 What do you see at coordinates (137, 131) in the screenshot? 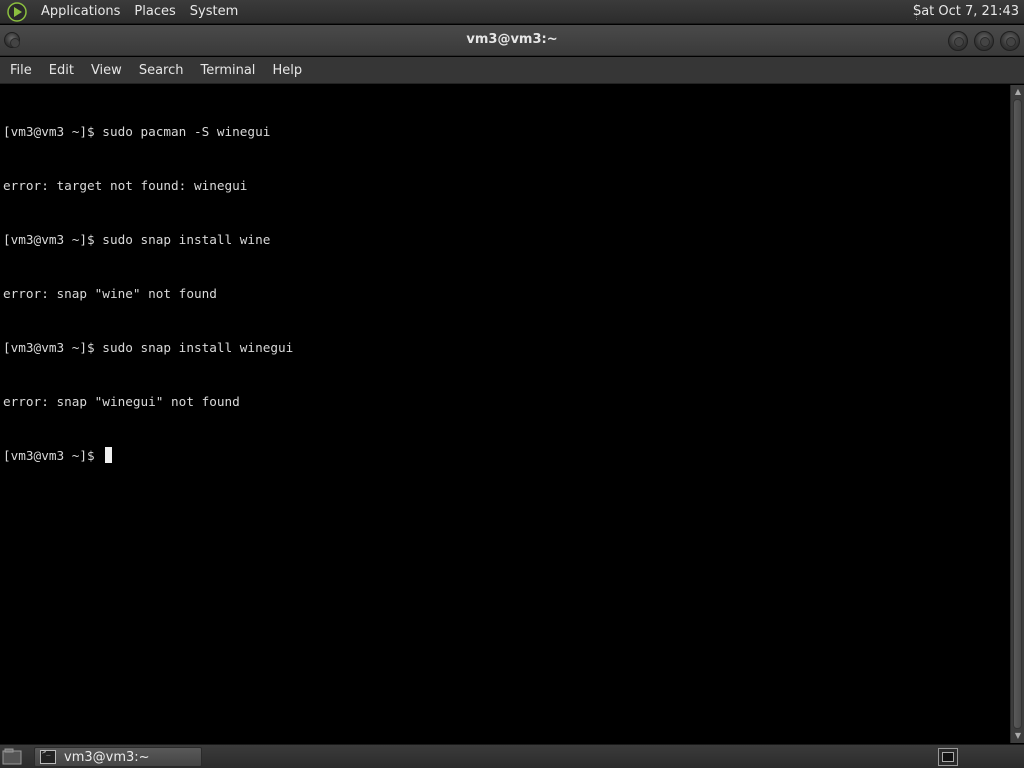
I see `terminal-line: [vm3@vm3 ~]$ sudo pacman -S winegui` at bounding box center [137, 131].